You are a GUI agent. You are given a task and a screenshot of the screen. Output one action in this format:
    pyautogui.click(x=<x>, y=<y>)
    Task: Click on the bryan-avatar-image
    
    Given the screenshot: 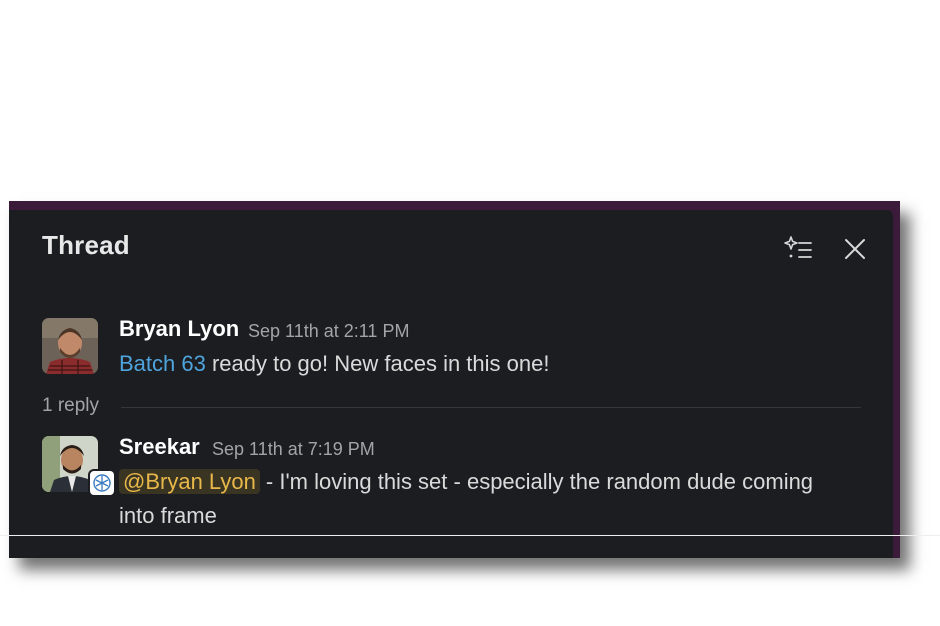 What is the action you would take?
    pyautogui.click(x=70, y=346)
    